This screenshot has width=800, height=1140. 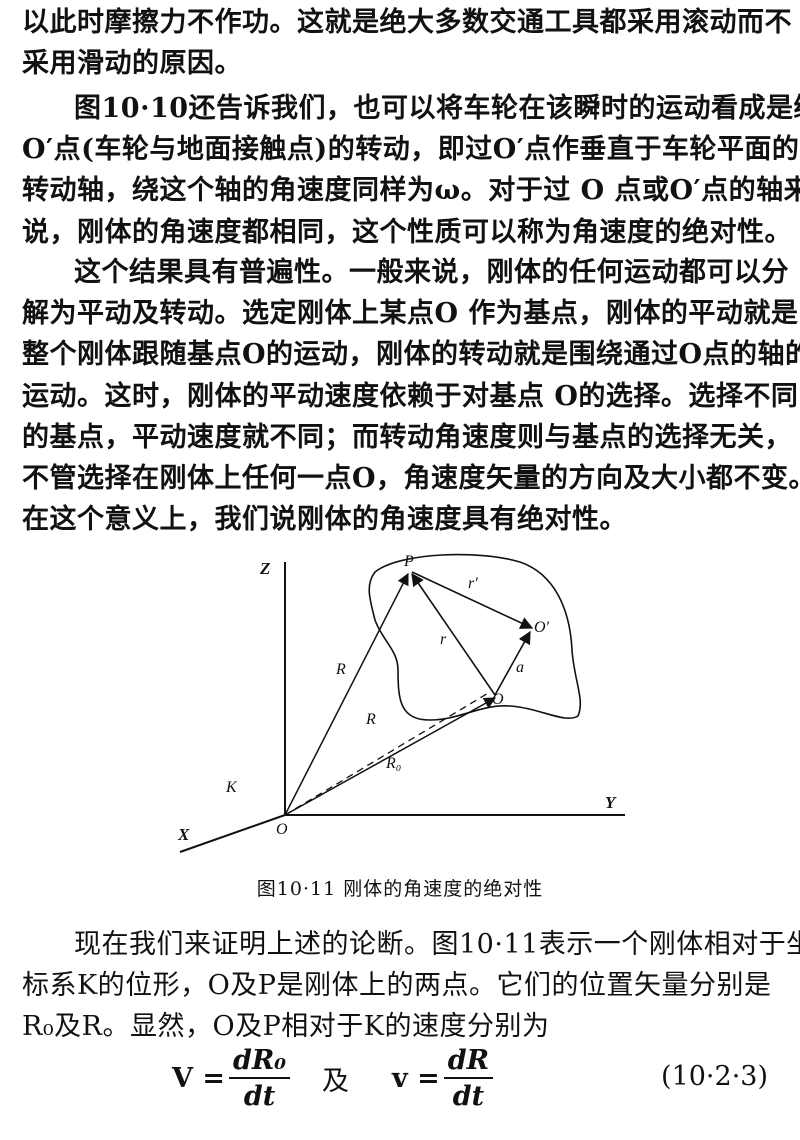 What do you see at coordinates (411, 355) in the screenshot?
I see `text-line: 整个刚体跟随基点O的运动，刚体的转动就是围绕通过O点的轴的` at bounding box center [411, 355].